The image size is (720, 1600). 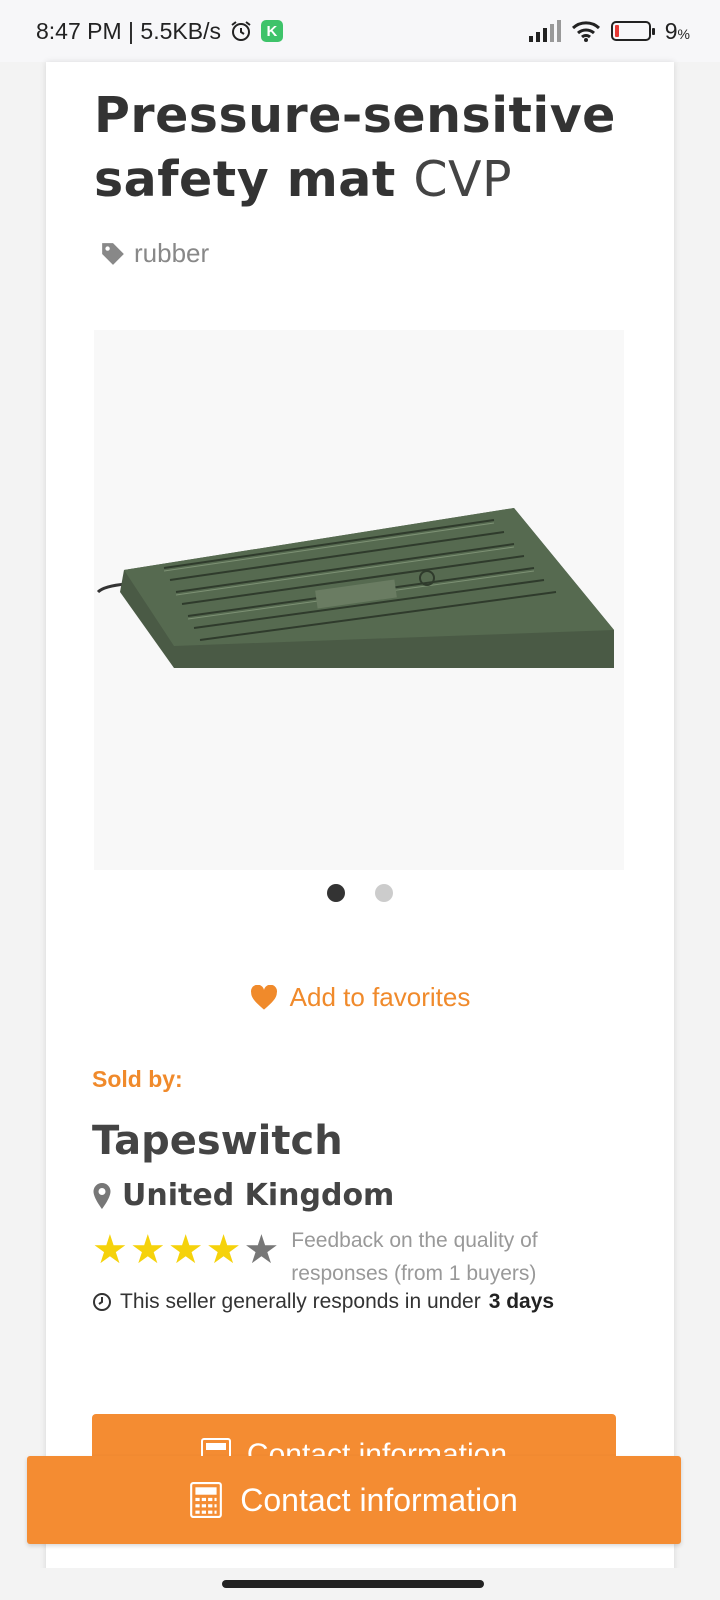 I want to click on home-gesture-handle, so click(x=353, y=1584).